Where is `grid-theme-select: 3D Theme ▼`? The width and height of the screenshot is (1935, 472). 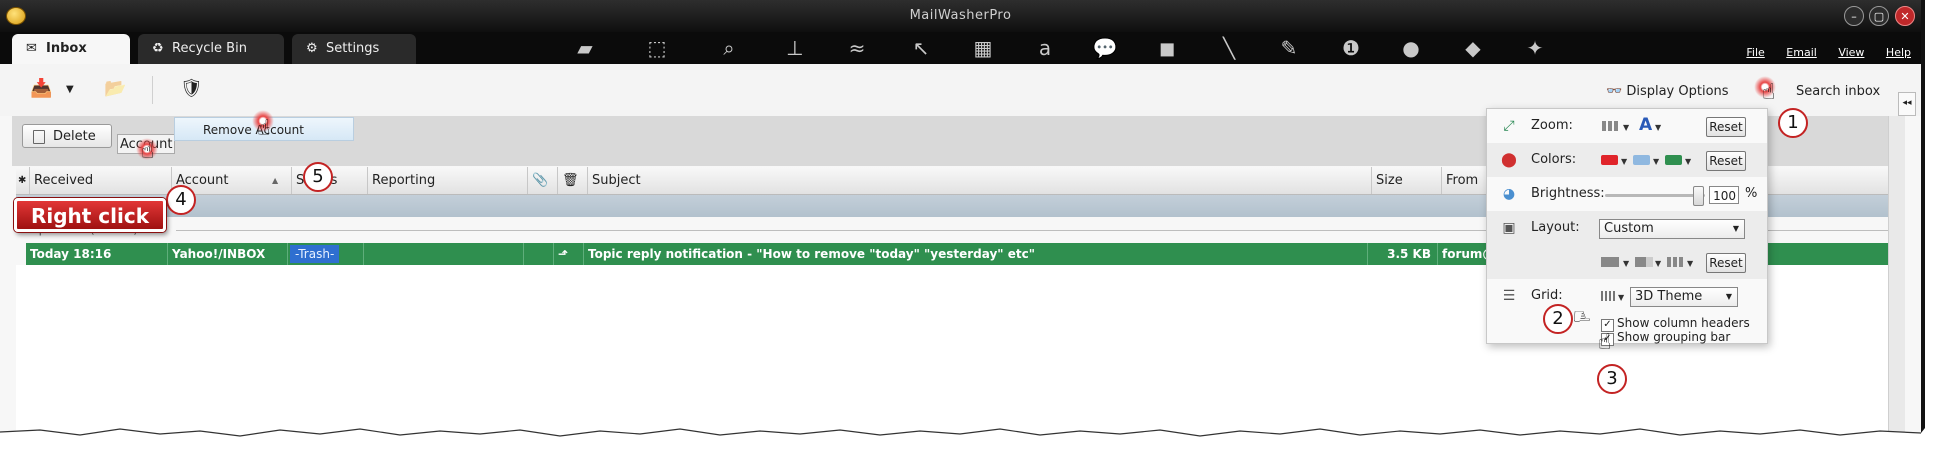 grid-theme-select: 3D Theme ▼ is located at coordinates (1684, 297).